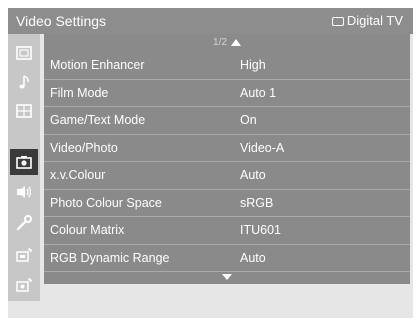 This screenshot has height=325, width=420. I want to click on input-source-indicator: Digital TV, so click(367, 21).